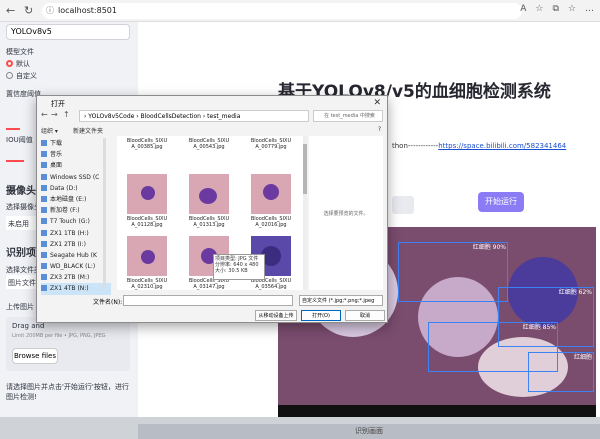  Describe the element at coordinates (104, 213) in the screenshot. I see `tree-scrollbar` at that location.